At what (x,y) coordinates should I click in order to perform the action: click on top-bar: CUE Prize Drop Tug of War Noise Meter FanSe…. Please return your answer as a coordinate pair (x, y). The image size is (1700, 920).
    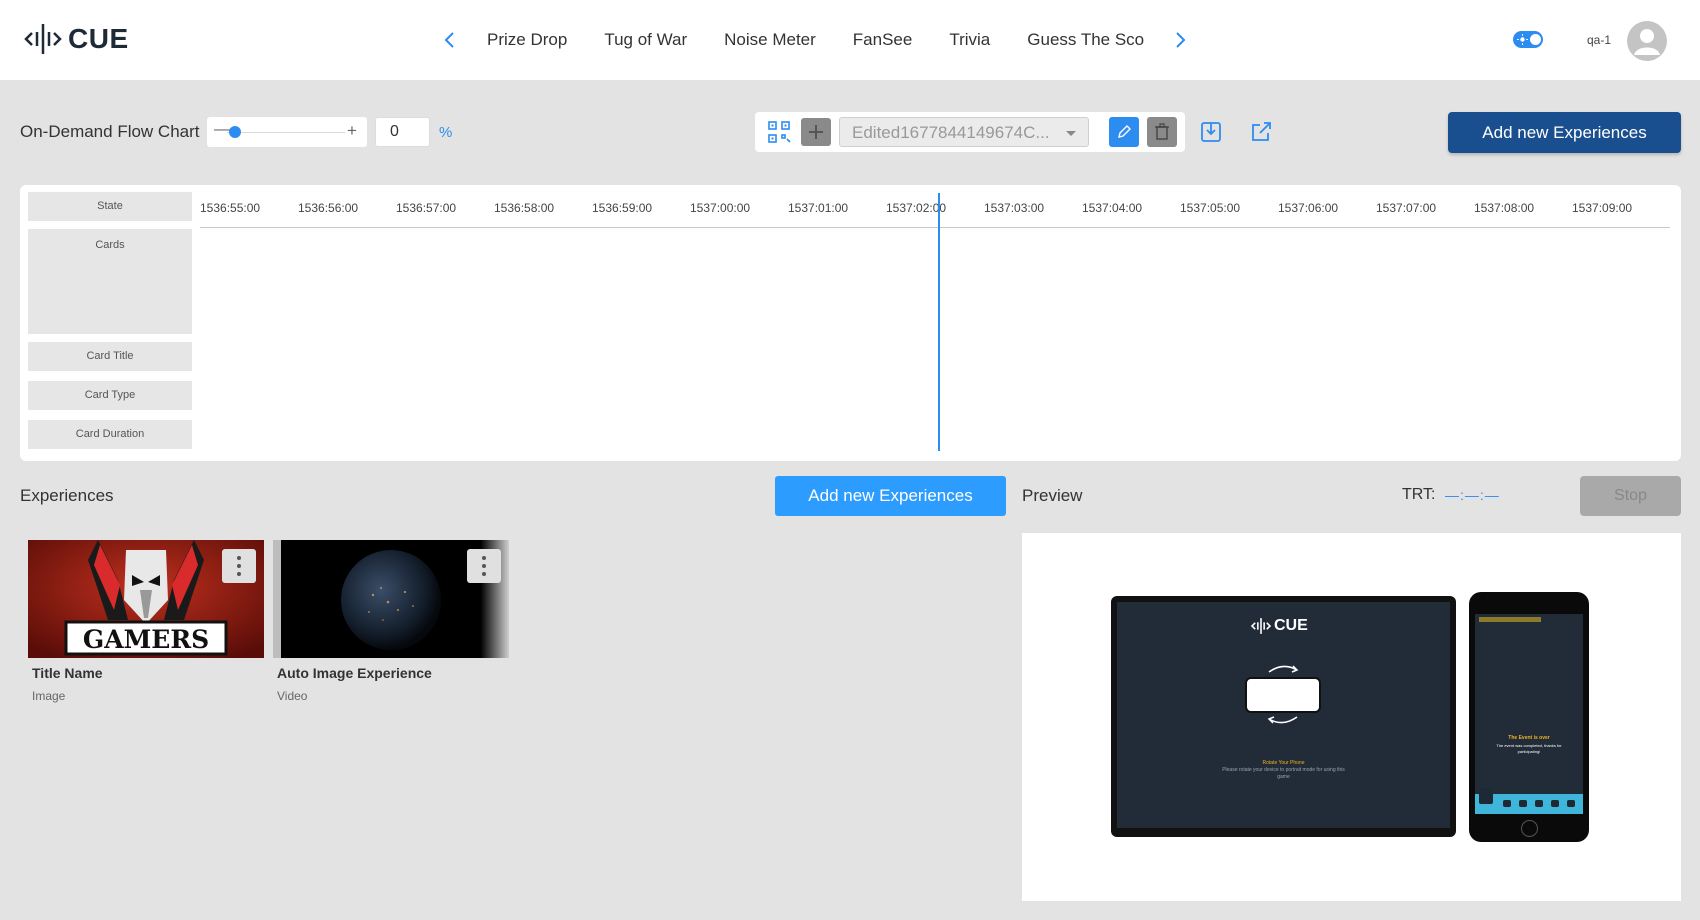
    Looking at the image, I should click on (850, 40).